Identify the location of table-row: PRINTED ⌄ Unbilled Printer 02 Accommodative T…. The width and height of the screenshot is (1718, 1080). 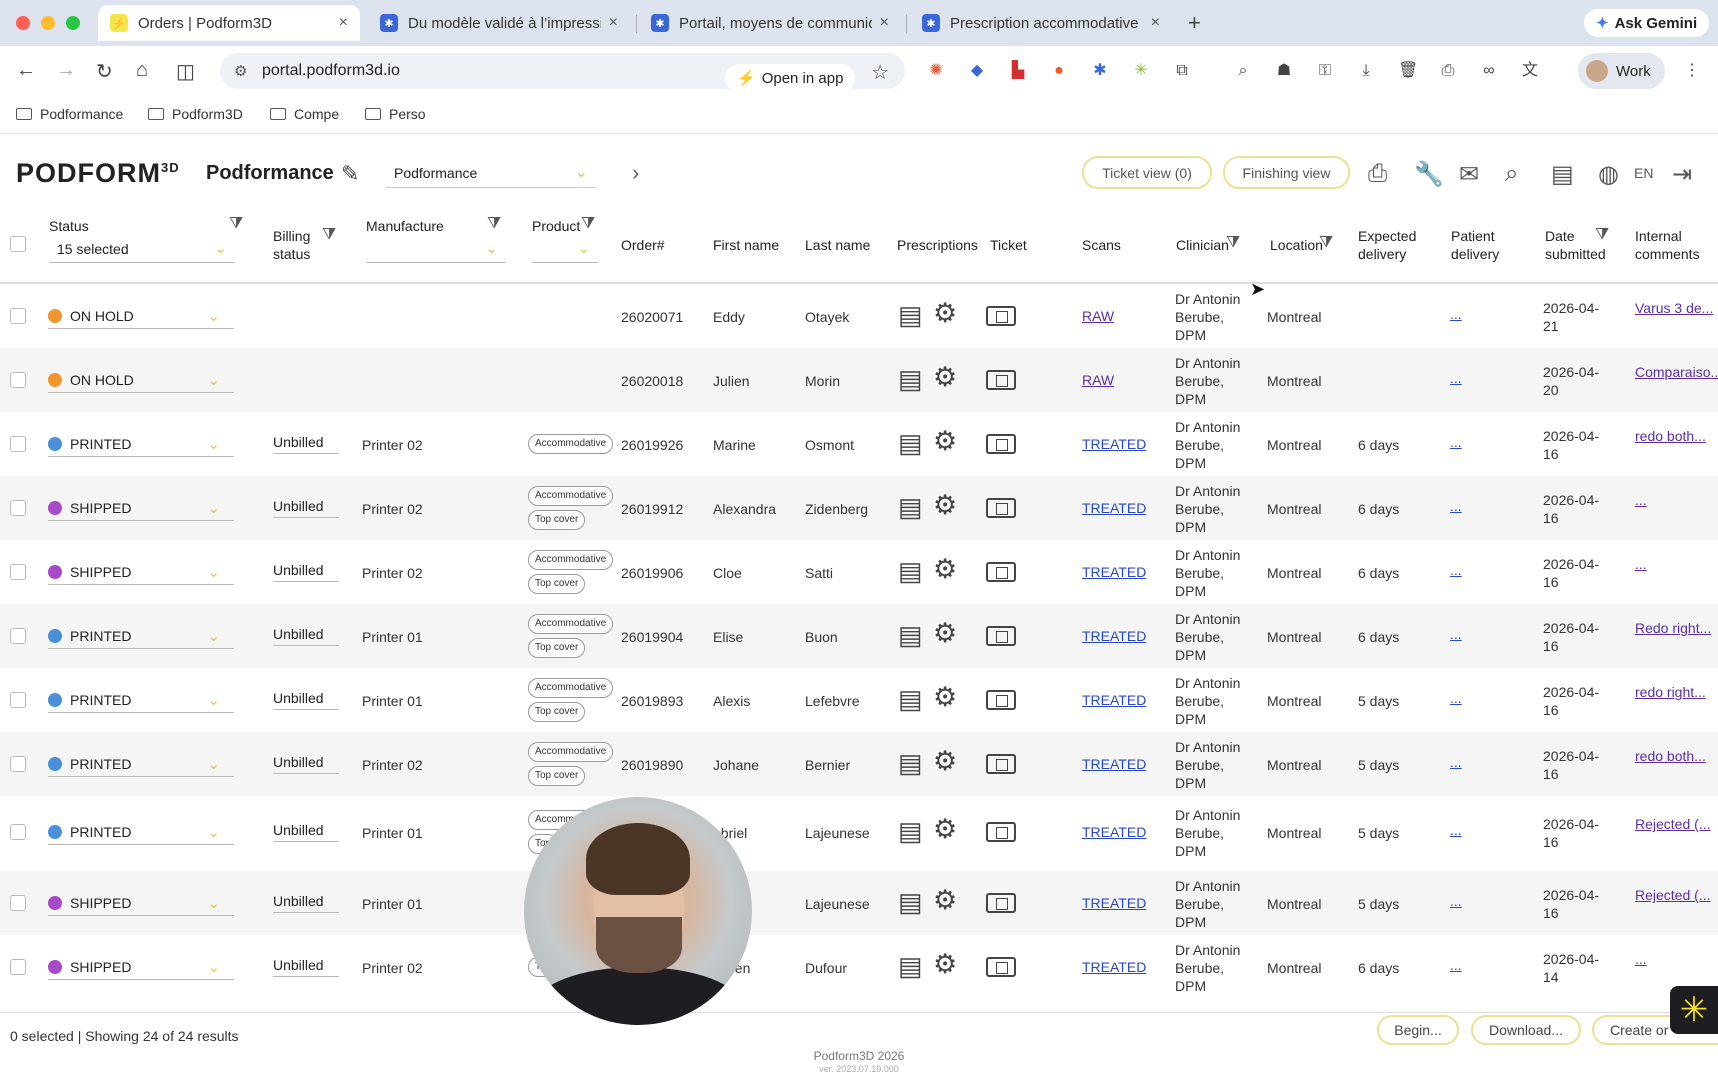
(859, 764).